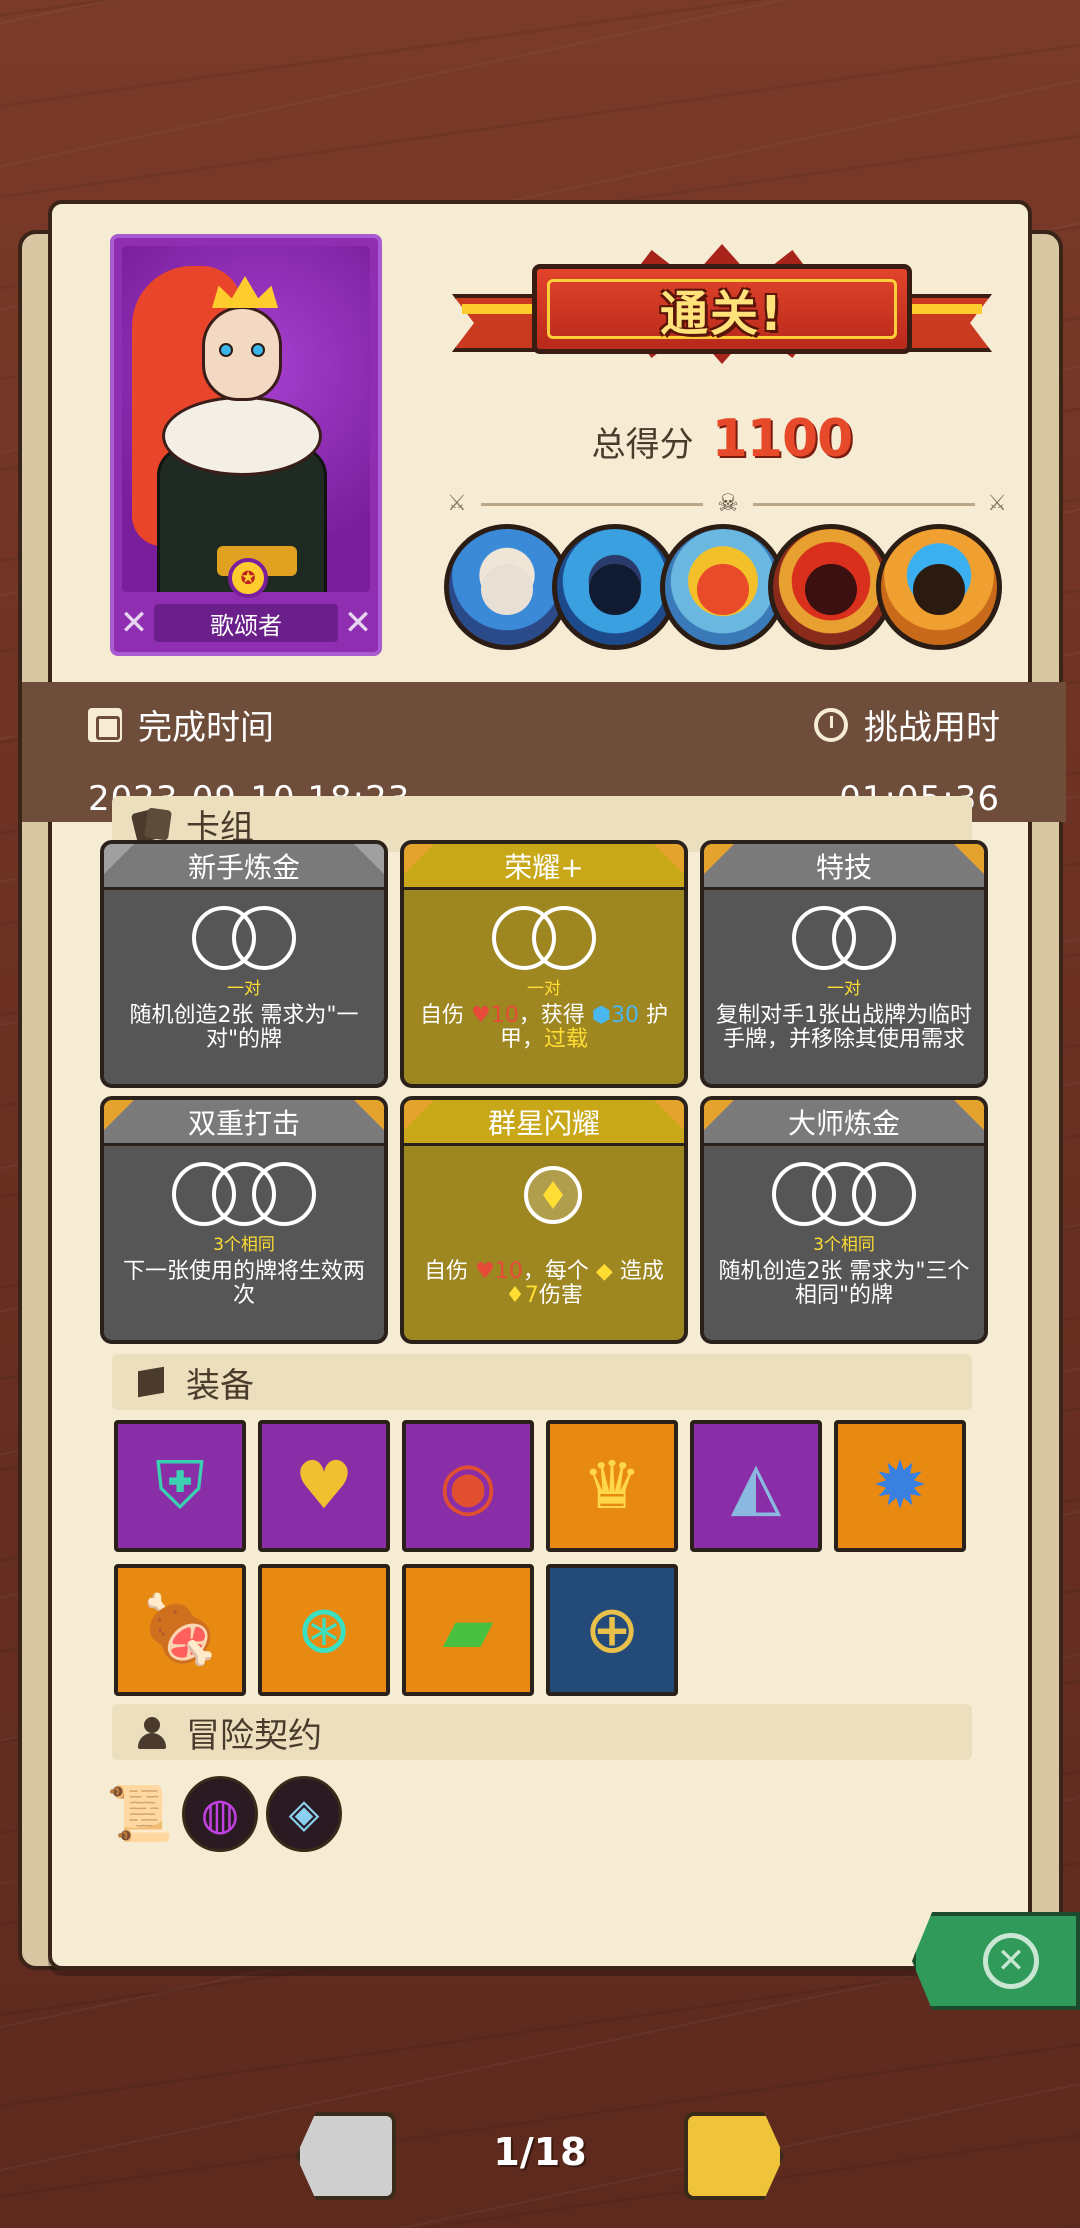 This screenshot has height=2228, width=1080. I want to click on next-page-button, so click(734, 2156).